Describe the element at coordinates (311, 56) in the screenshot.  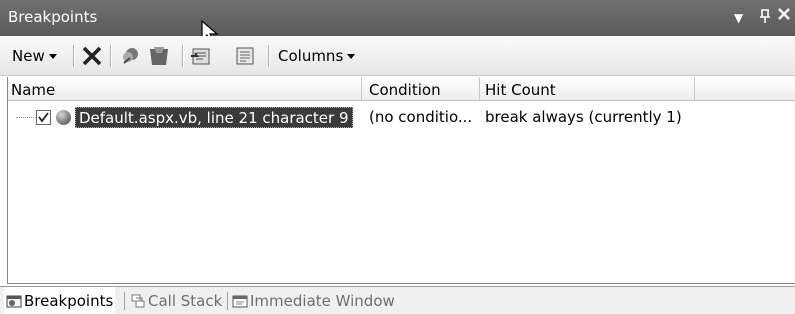
I see `columns-button-label: Columns` at that location.